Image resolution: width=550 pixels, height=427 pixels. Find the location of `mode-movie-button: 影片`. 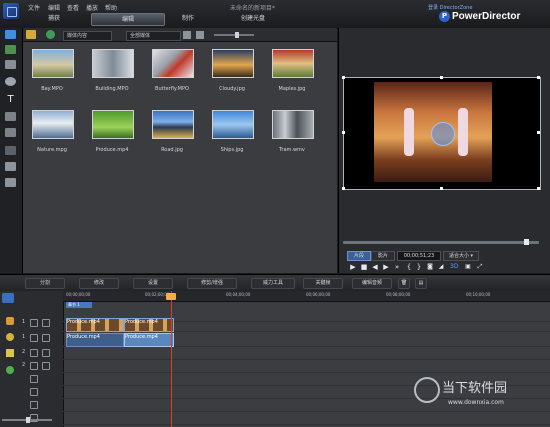

mode-movie-button: 影片 is located at coordinates (383, 256).